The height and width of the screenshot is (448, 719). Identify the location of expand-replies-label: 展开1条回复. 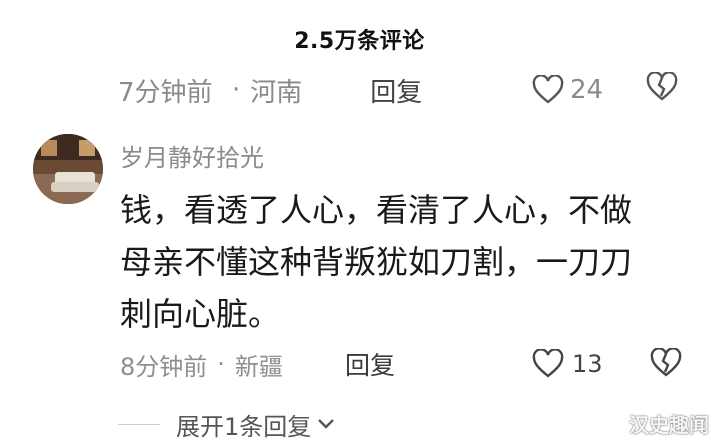
(244, 426).